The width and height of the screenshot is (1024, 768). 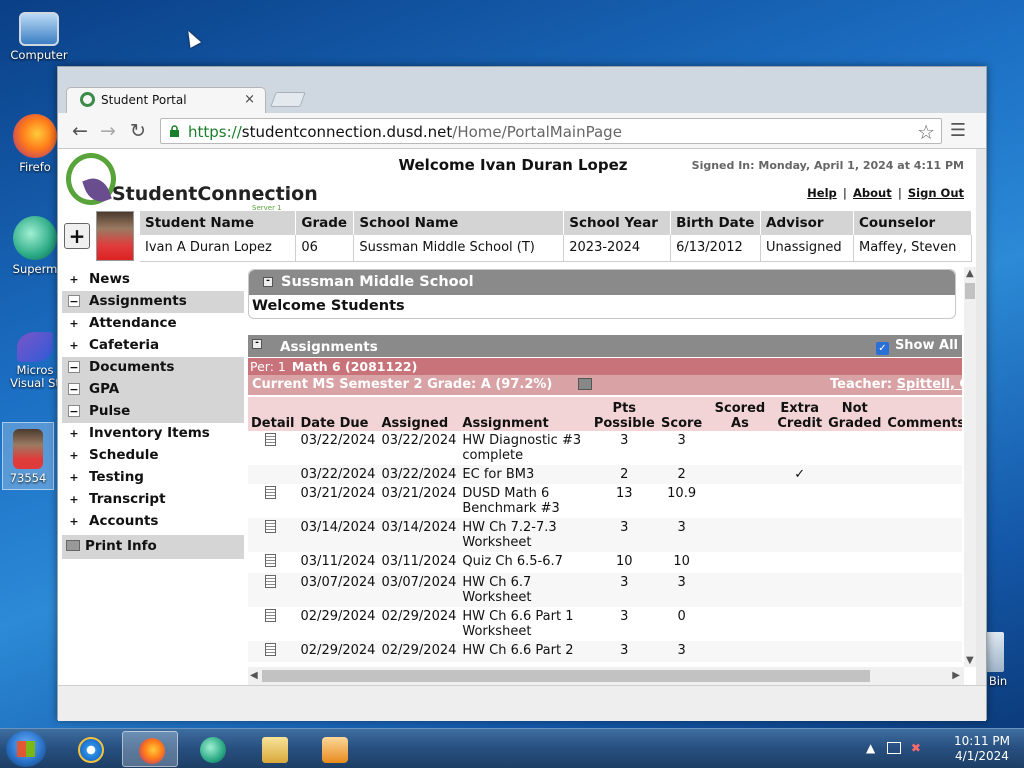 What do you see at coordinates (982, 756) in the screenshot?
I see `clock-date: 4/1/2024` at bounding box center [982, 756].